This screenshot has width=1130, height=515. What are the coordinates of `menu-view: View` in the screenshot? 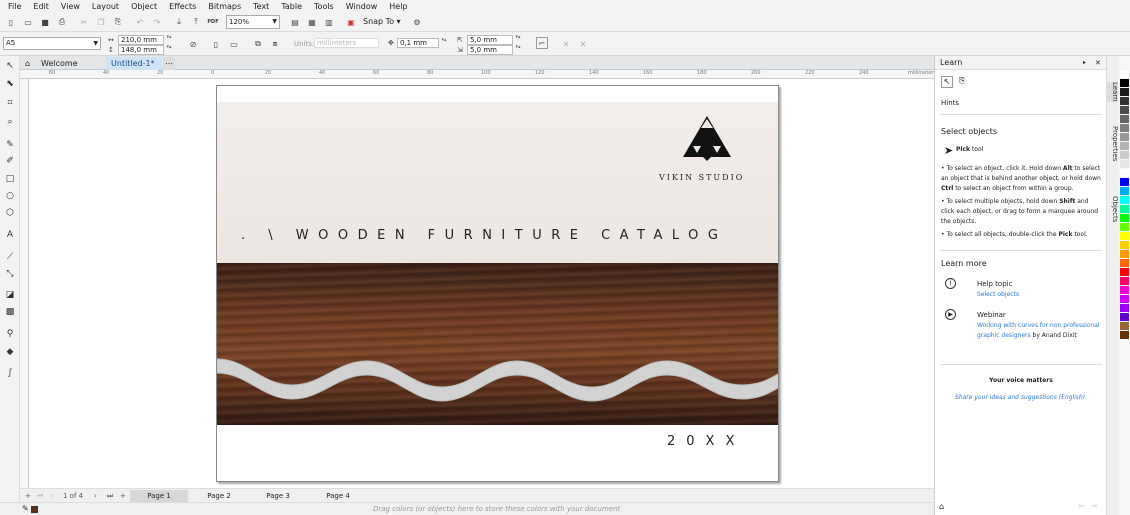 It's located at (70, 6).